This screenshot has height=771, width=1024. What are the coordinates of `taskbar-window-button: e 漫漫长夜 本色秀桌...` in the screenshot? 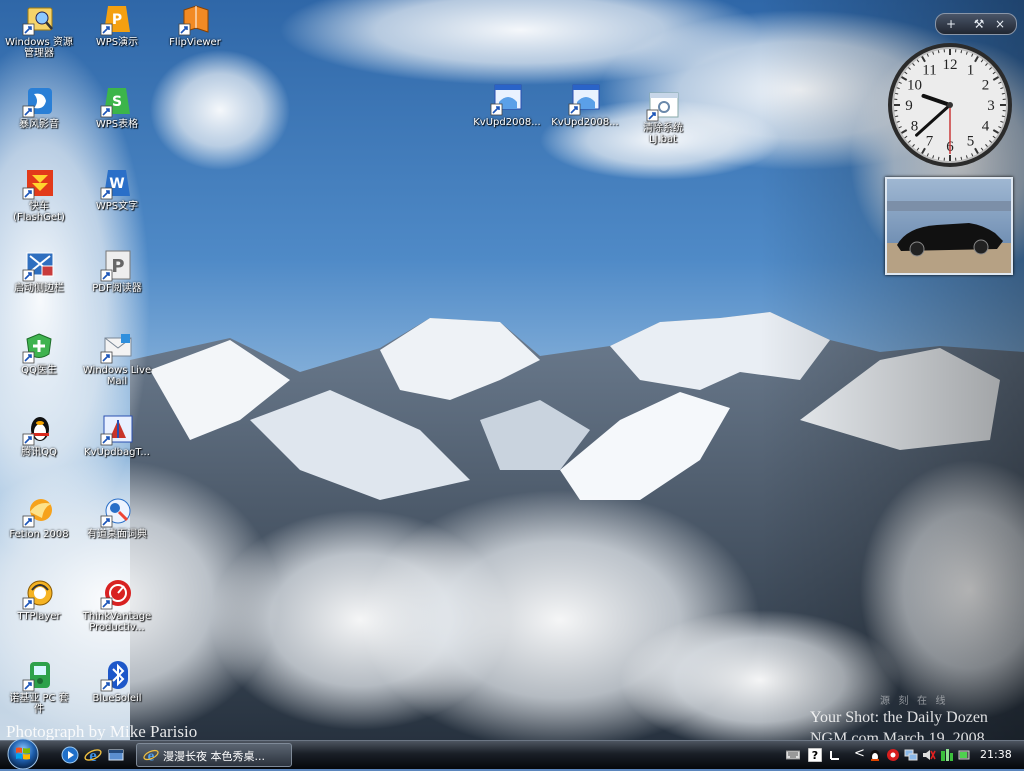 It's located at (214, 755).